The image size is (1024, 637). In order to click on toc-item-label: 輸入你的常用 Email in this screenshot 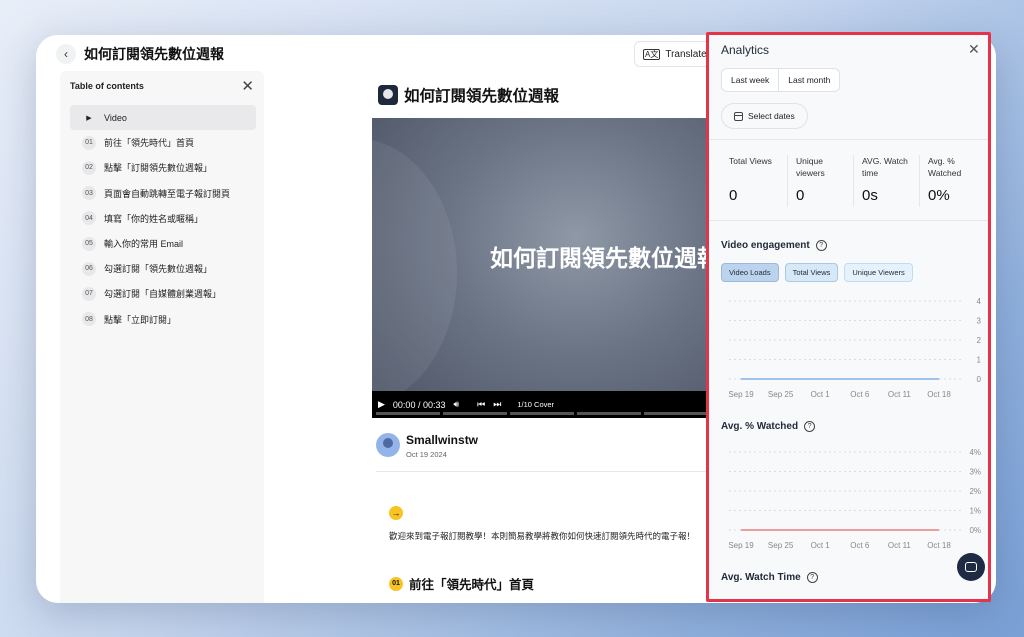, I will do `click(144, 244)`.